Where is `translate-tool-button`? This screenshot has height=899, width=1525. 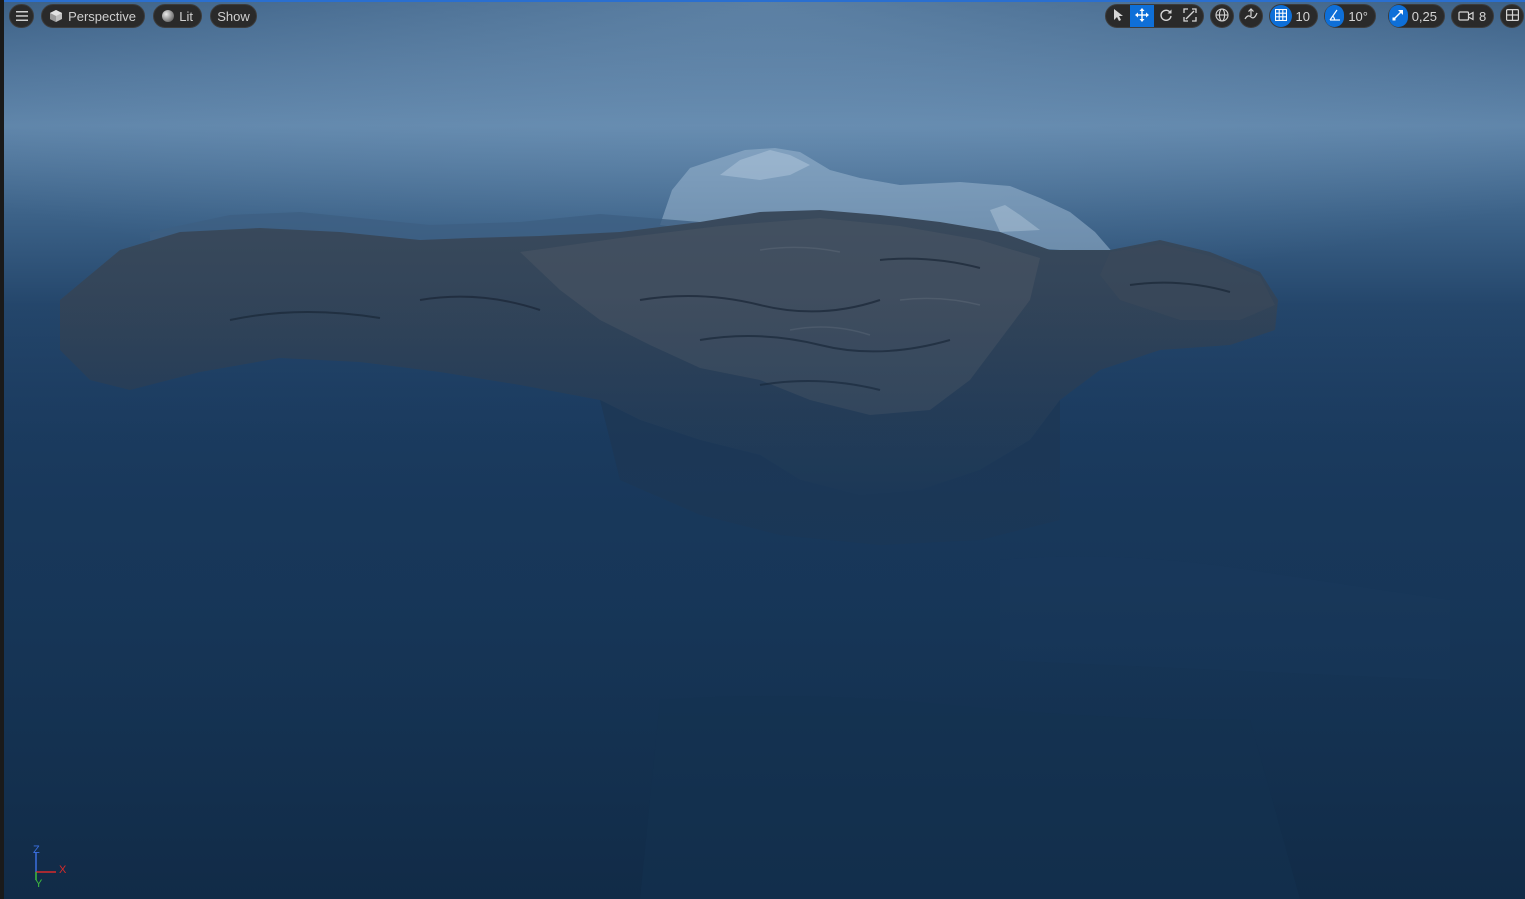 translate-tool-button is located at coordinates (1142, 16).